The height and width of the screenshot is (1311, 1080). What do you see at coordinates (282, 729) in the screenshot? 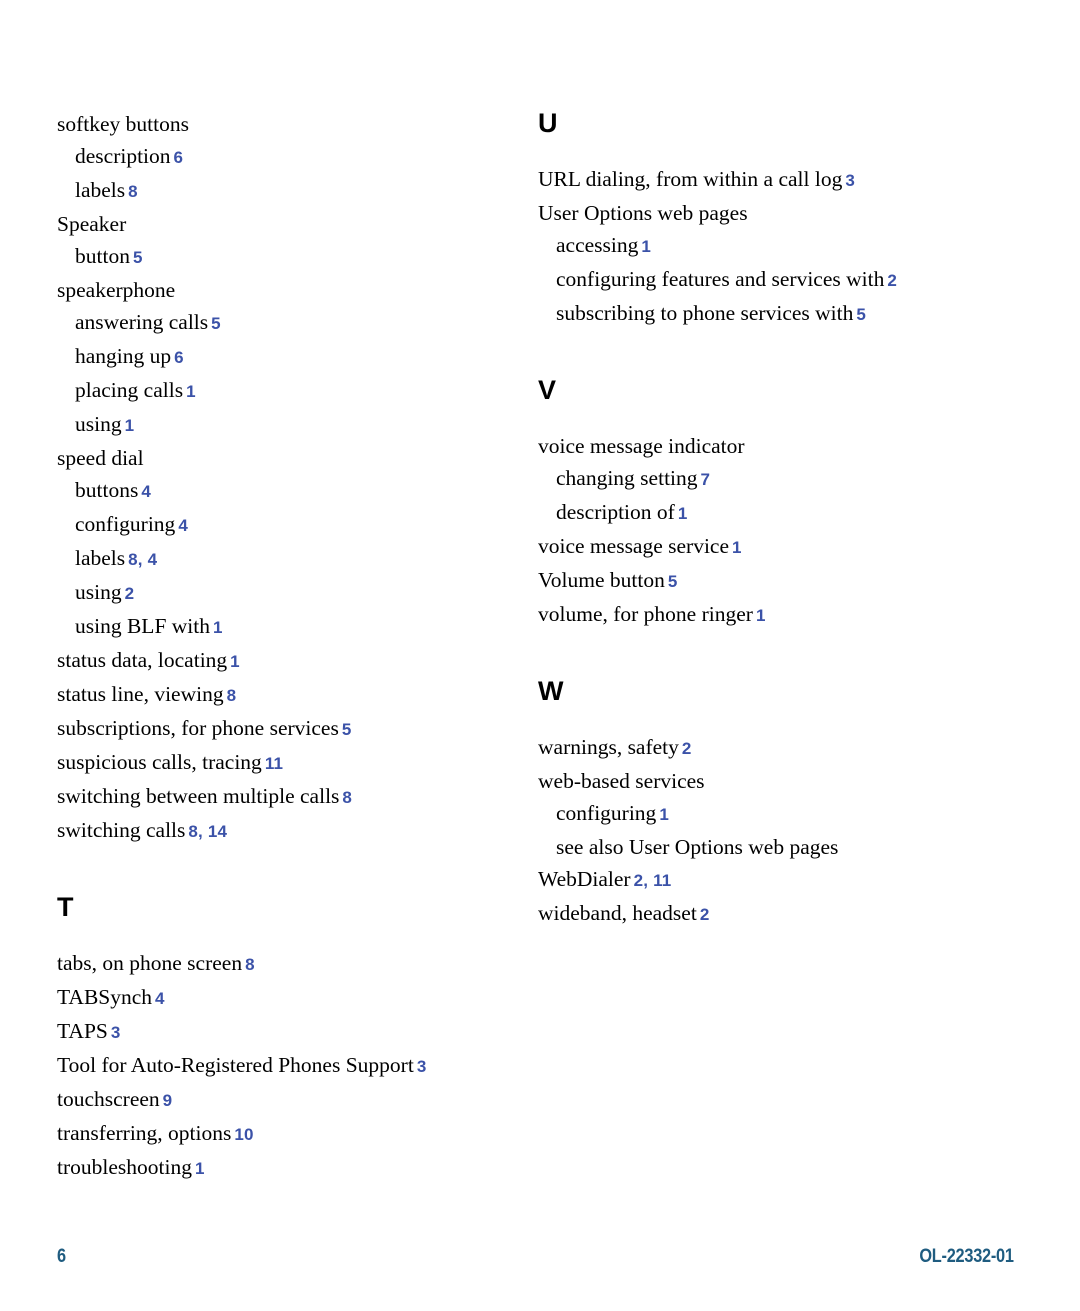
I see `index-entry: subscriptions, for phone services 5` at bounding box center [282, 729].